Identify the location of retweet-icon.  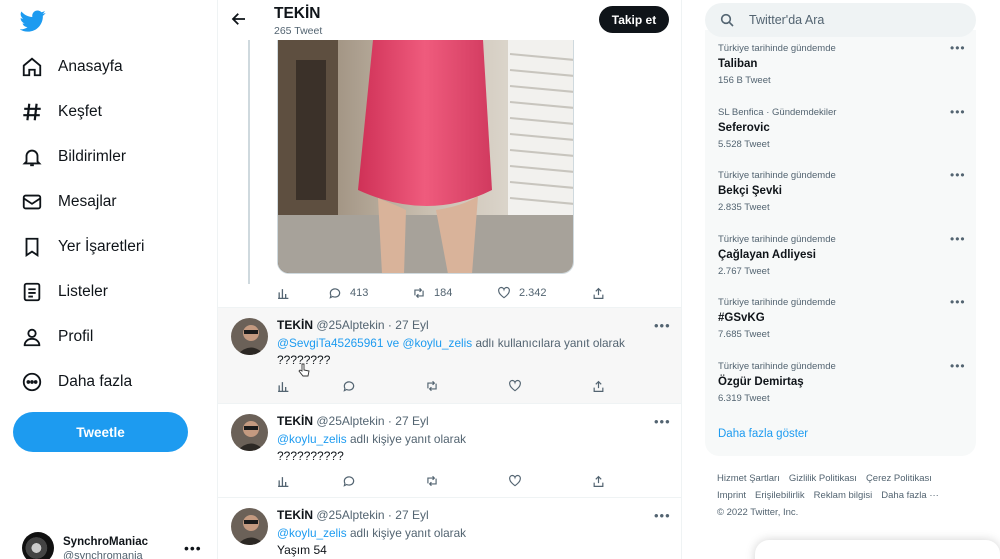
(432, 481).